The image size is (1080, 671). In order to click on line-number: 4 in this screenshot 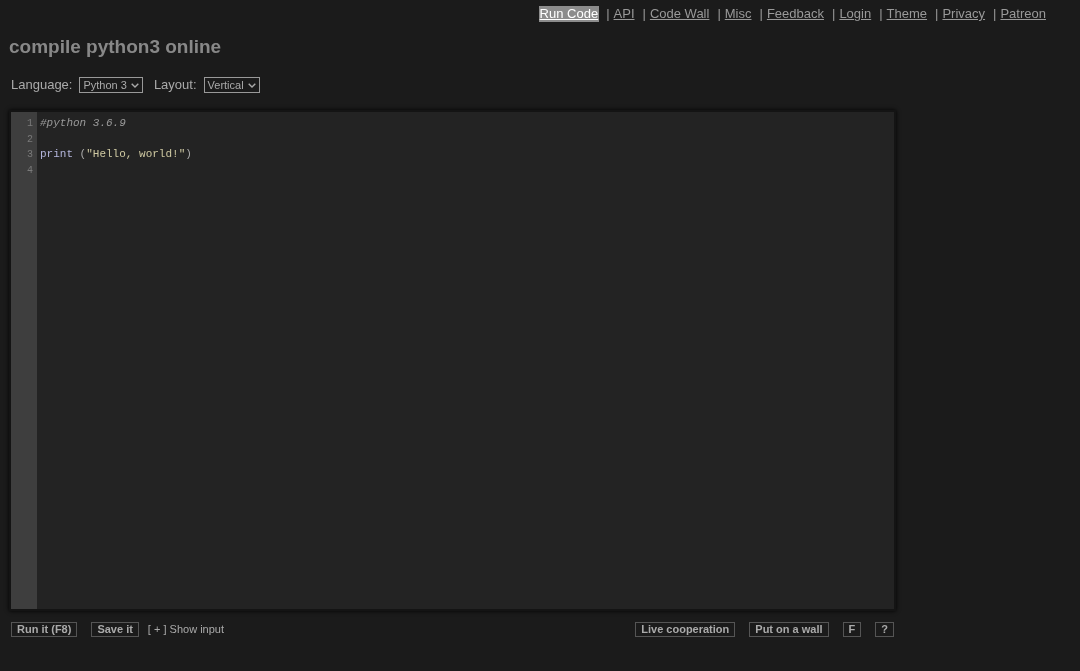, I will do `click(30, 170)`.